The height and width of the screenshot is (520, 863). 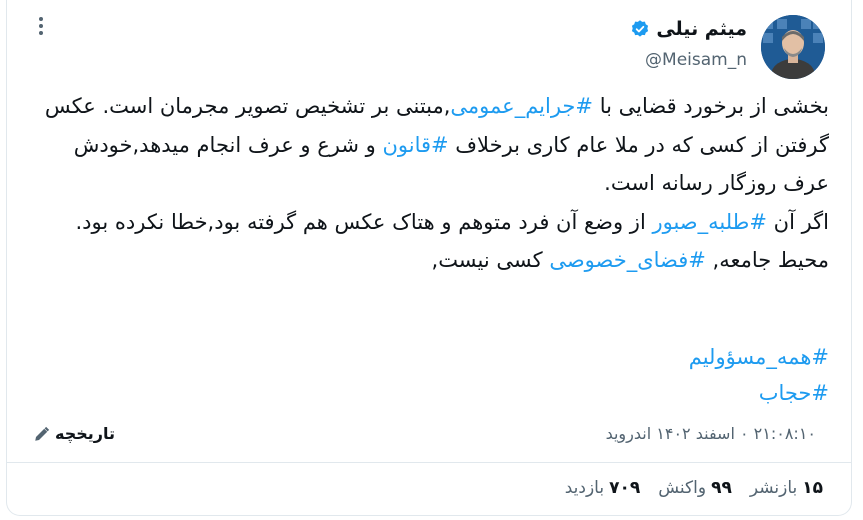 I want to click on tweet-timestamp: ۲۱:۰۸:۱۰ ۰ اسفند ۱۴۰۲ اندروید, so click(x=711, y=433).